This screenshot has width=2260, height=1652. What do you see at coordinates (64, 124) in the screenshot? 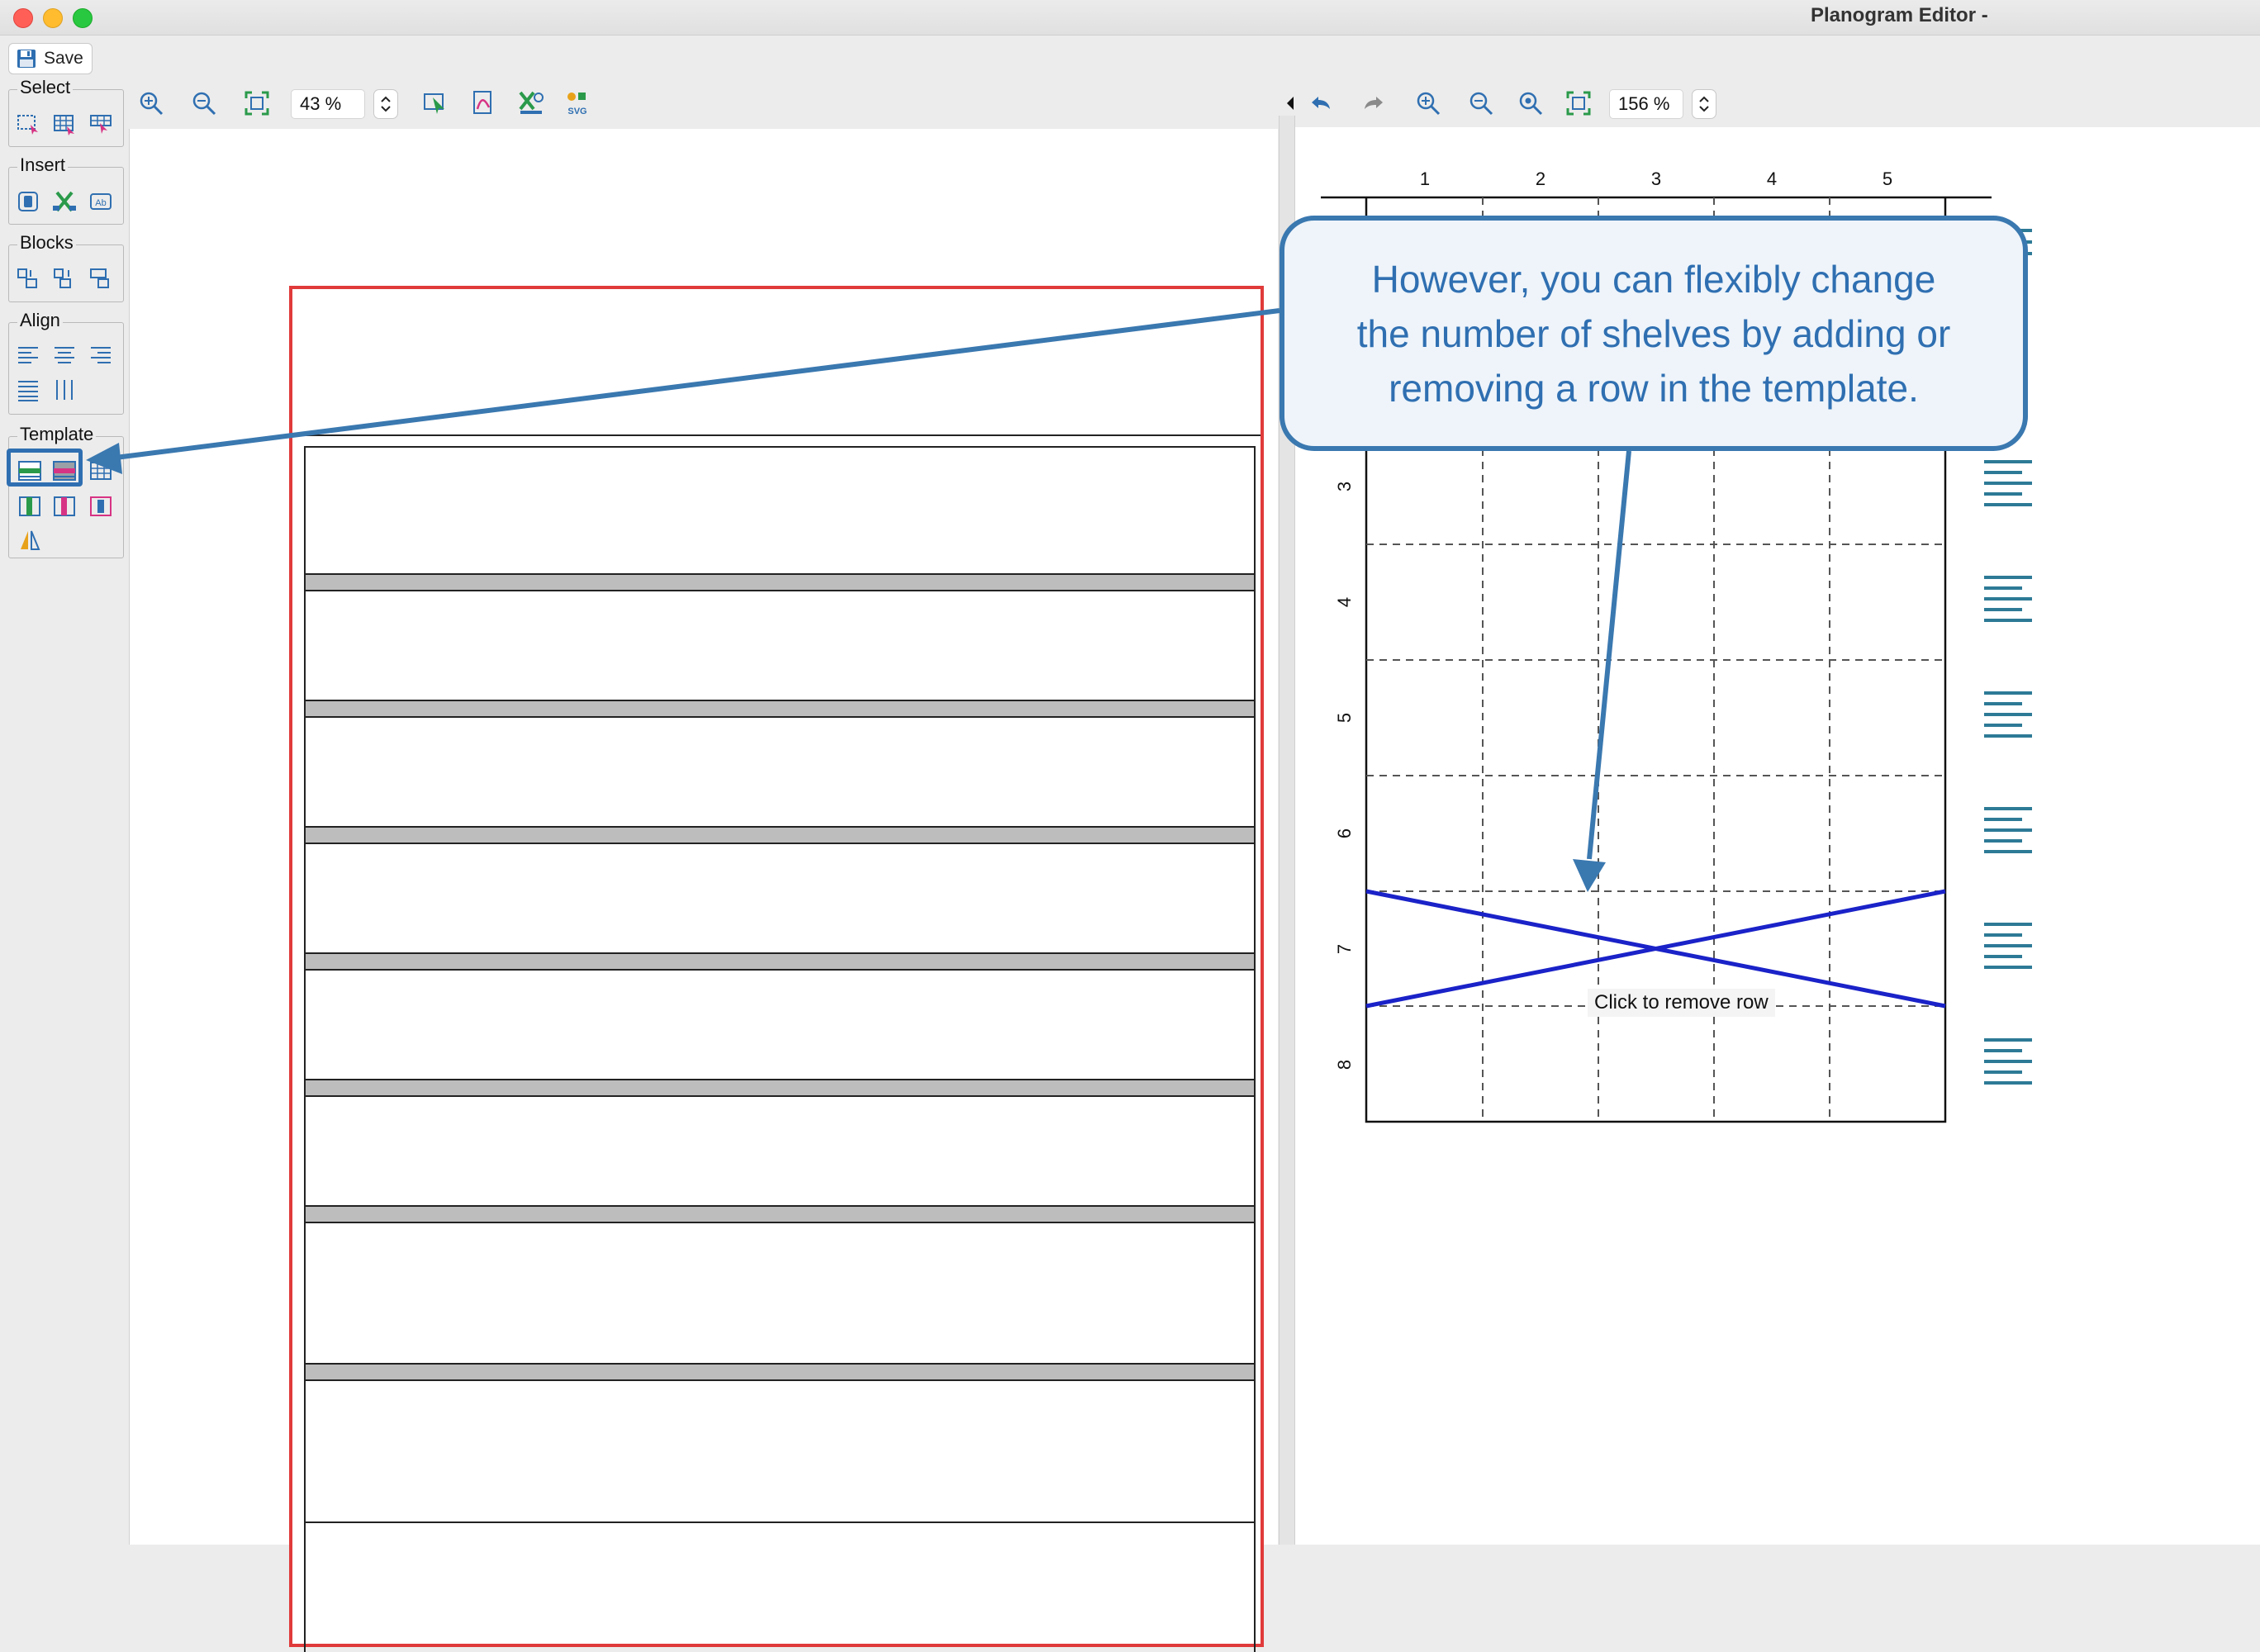
I see `grid-select-icon` at bounding box center [64, 124].